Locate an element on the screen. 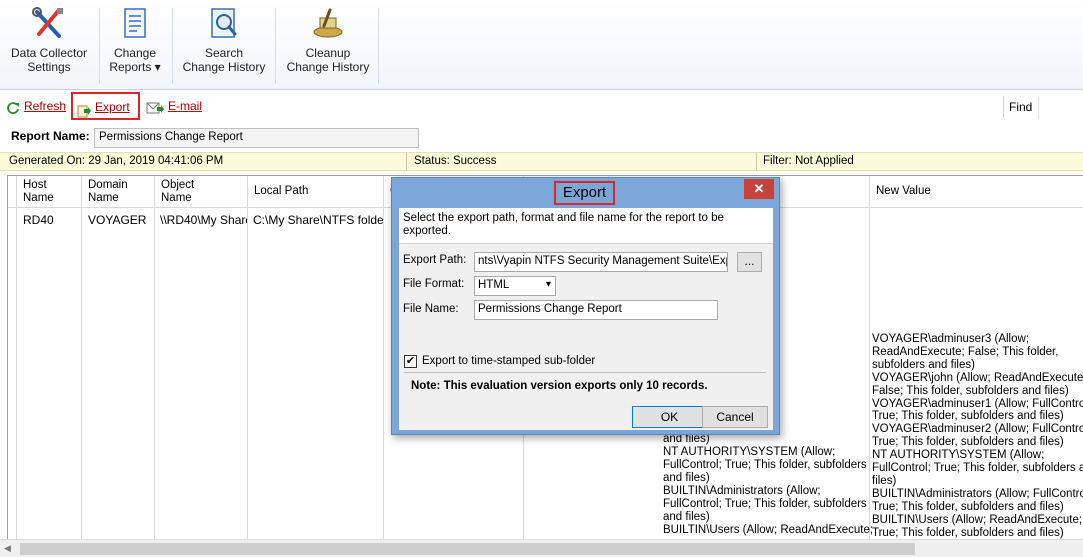  ribbon-label: Data Collector is located at coordinates (49, 53).